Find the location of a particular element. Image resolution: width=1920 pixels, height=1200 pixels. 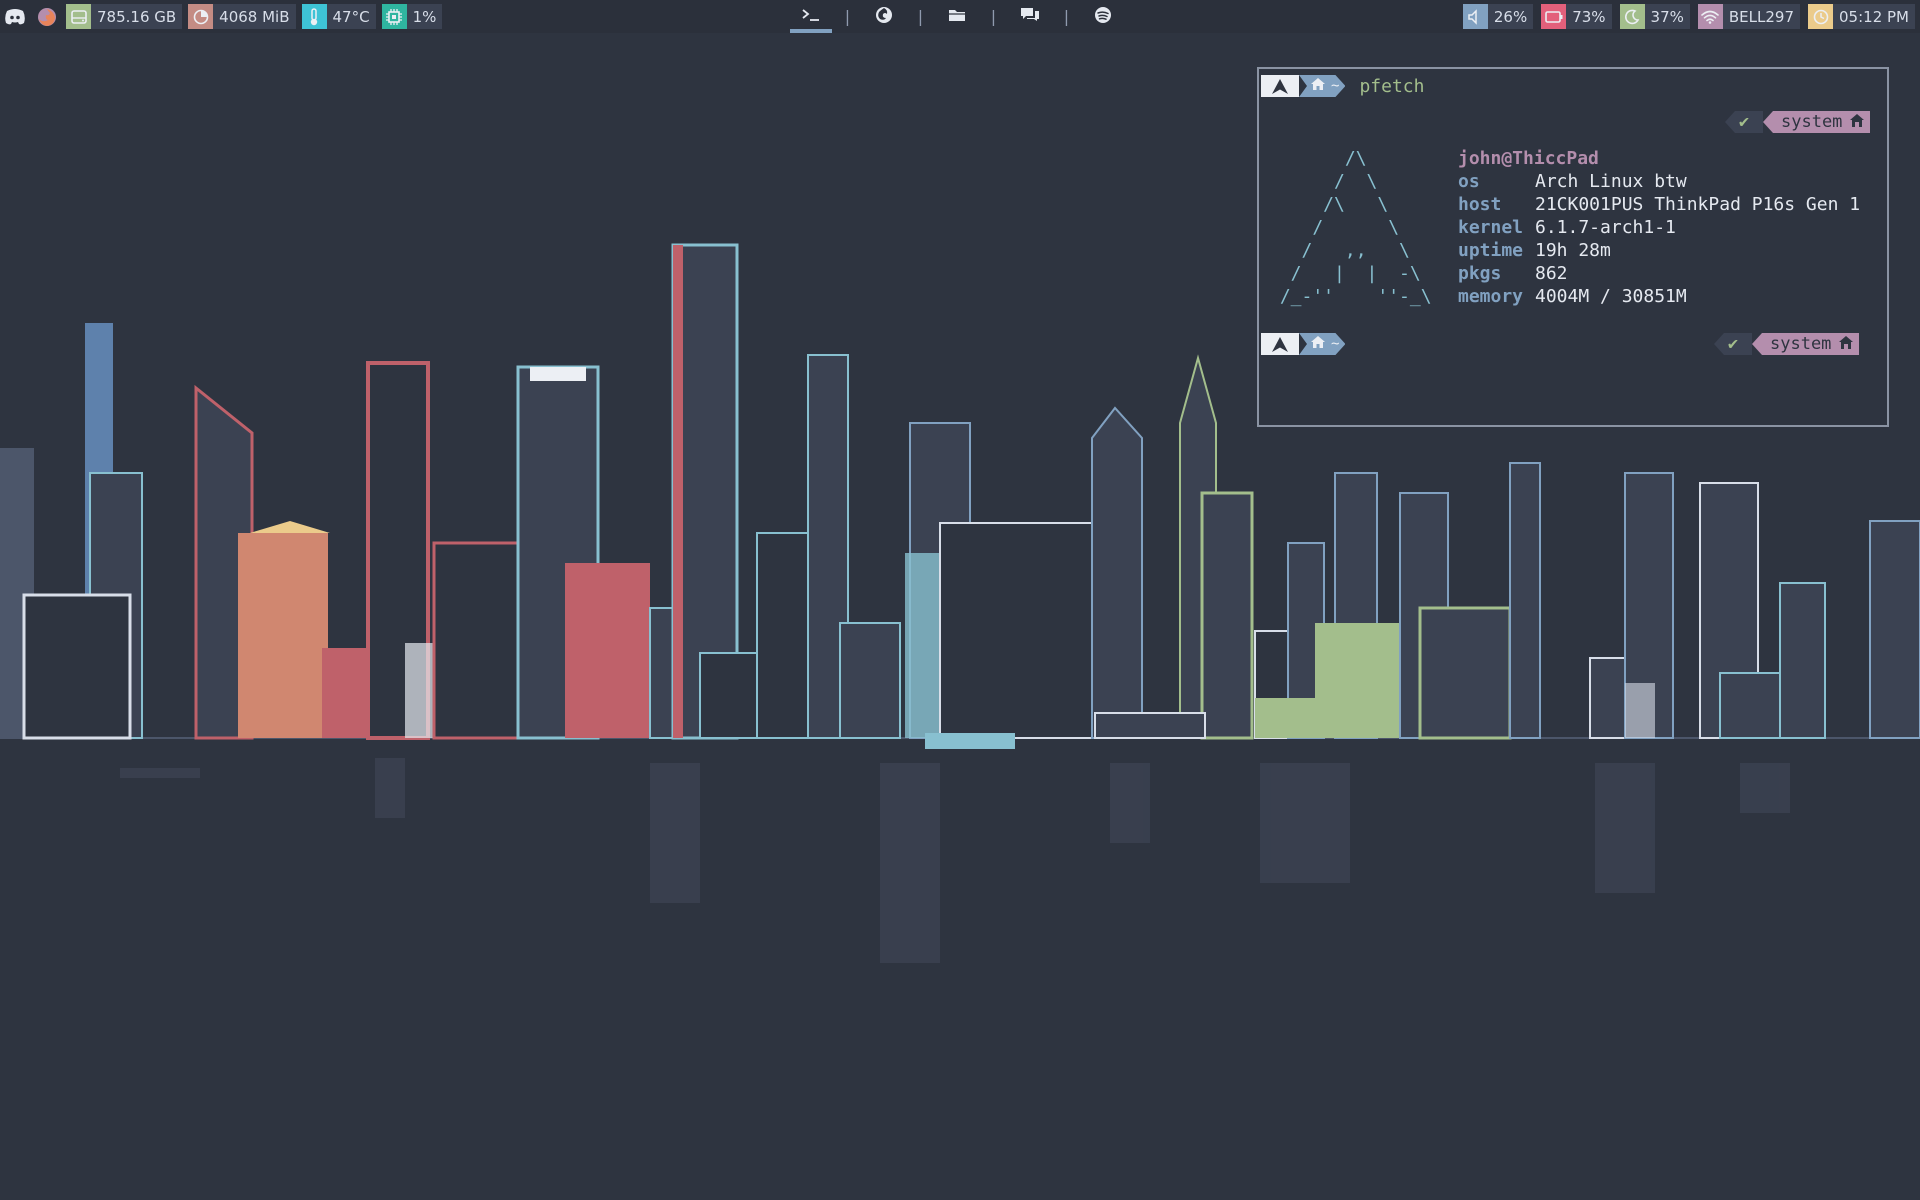

info-value: 862 is located at coordinates (1551, 273).